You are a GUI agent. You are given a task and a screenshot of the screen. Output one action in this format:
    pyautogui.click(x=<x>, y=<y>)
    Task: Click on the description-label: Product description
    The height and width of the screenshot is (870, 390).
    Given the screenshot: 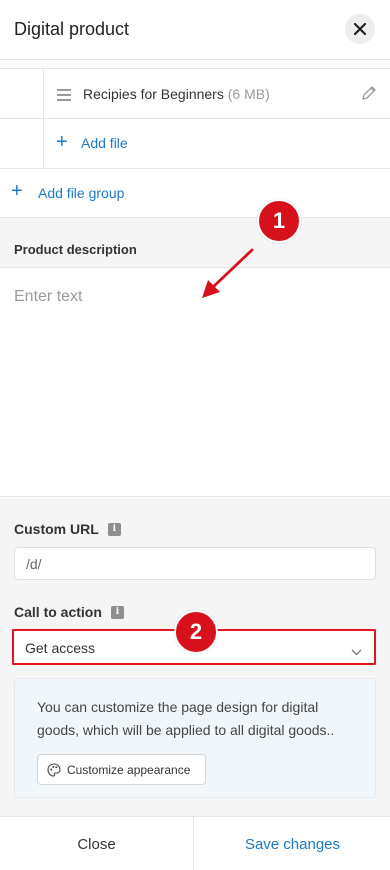 What is the action you would take?
    pyautogui.click(x=75, y=249)
    